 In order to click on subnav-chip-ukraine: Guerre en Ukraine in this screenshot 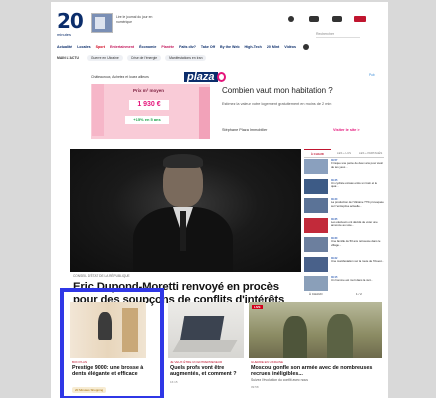, I will do `click(104, 58)`.